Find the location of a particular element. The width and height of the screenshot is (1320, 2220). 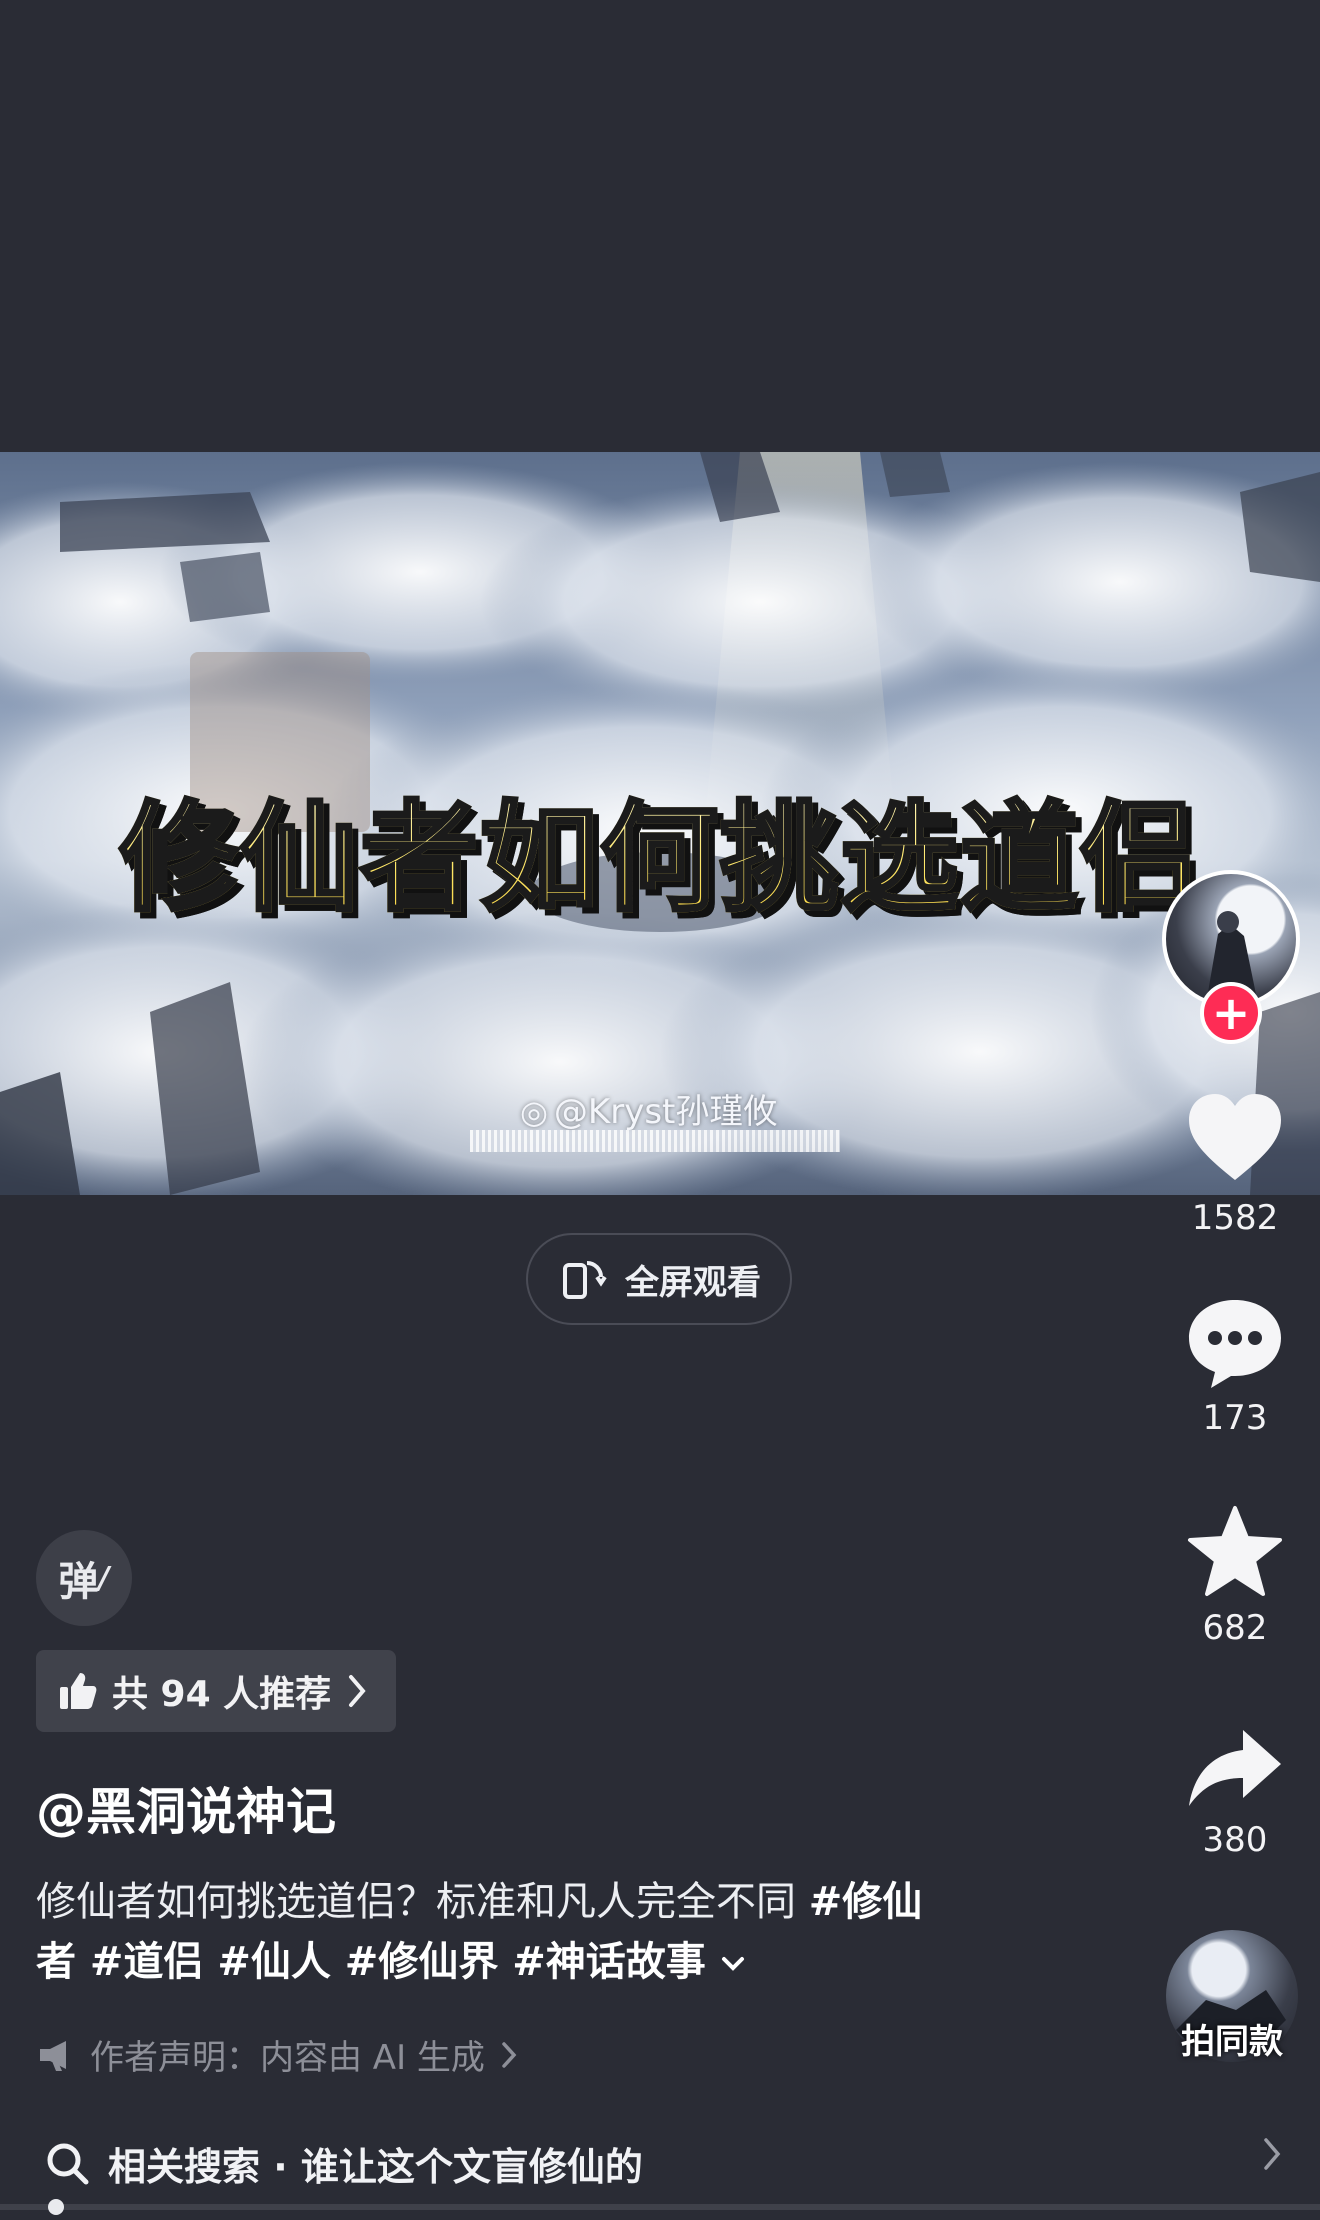

video-watermark: ◎ @Kryst孙瑾攸 is located at coordinates (648, 1108).